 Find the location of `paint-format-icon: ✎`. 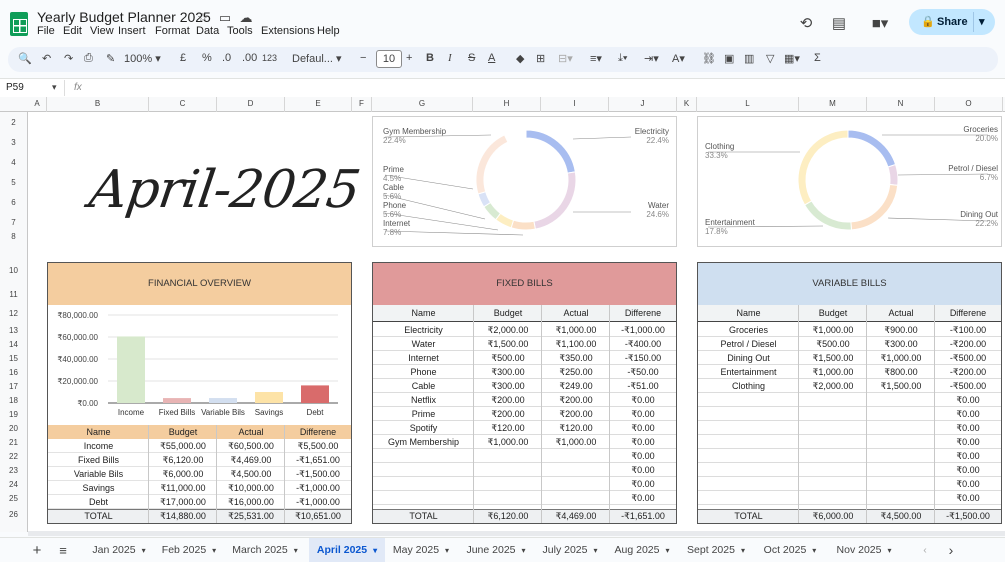

paint-format-icon: ✎ is located at coordinates (110, 58).